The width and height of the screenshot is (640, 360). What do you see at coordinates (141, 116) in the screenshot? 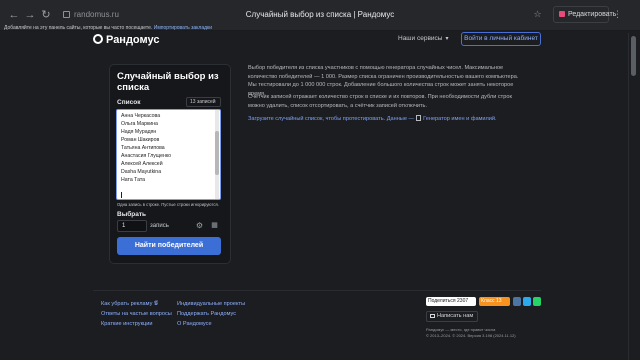
I see `list-item: Анна Черкасова` at bounding box center [141, 116].